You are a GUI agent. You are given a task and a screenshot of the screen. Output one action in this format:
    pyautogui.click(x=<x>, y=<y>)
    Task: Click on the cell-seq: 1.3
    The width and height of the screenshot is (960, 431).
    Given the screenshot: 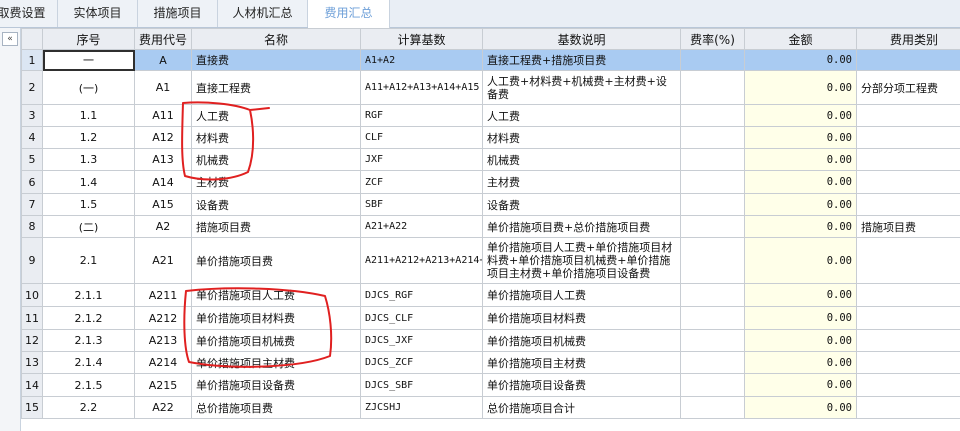 What is the action you would take?
    pyautogui.click(x=88, y=159)
    